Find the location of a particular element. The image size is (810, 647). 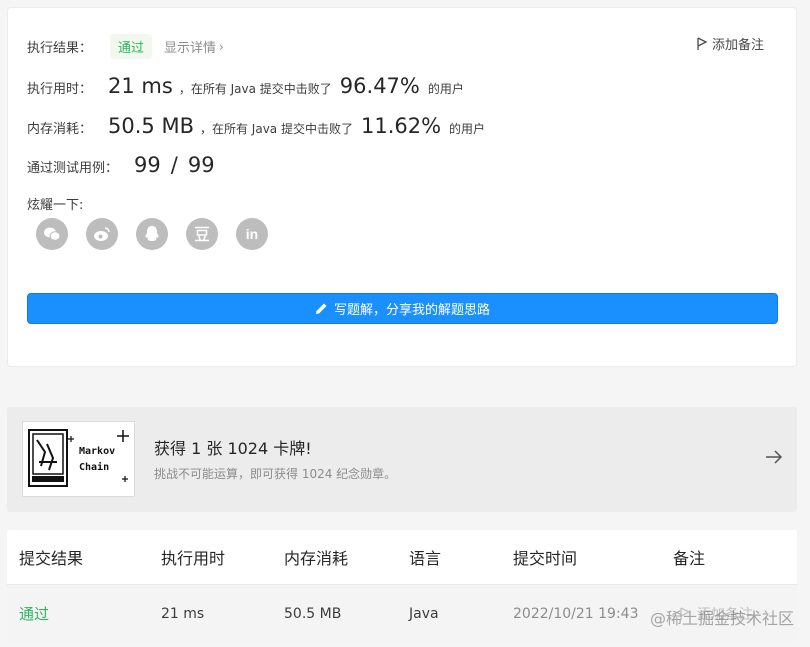

row-memory: 50.5 MB is located at coordinates (313, 613).